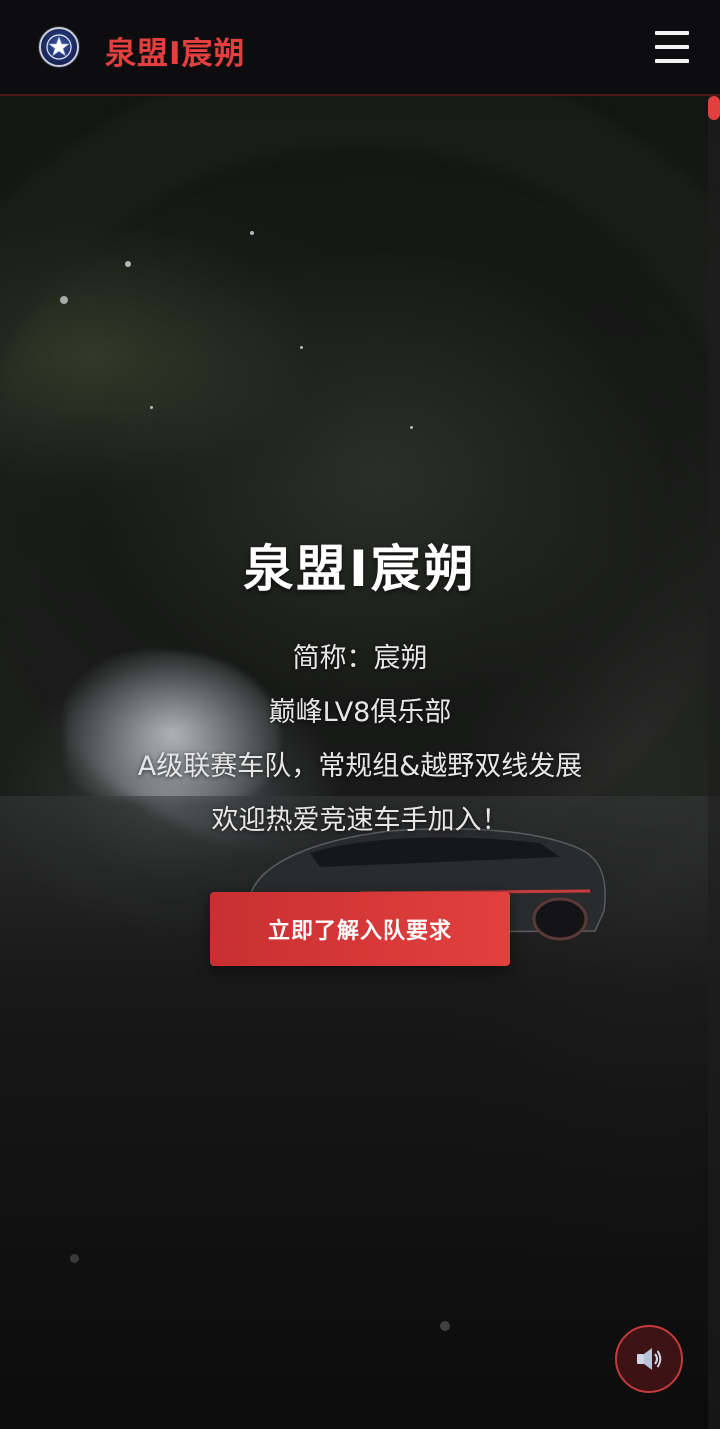 Image resolution: width=720 pixels, height=1429 pixels. I want to click on join-requirements-button: 立即了解入队要求, so click(360, 929).